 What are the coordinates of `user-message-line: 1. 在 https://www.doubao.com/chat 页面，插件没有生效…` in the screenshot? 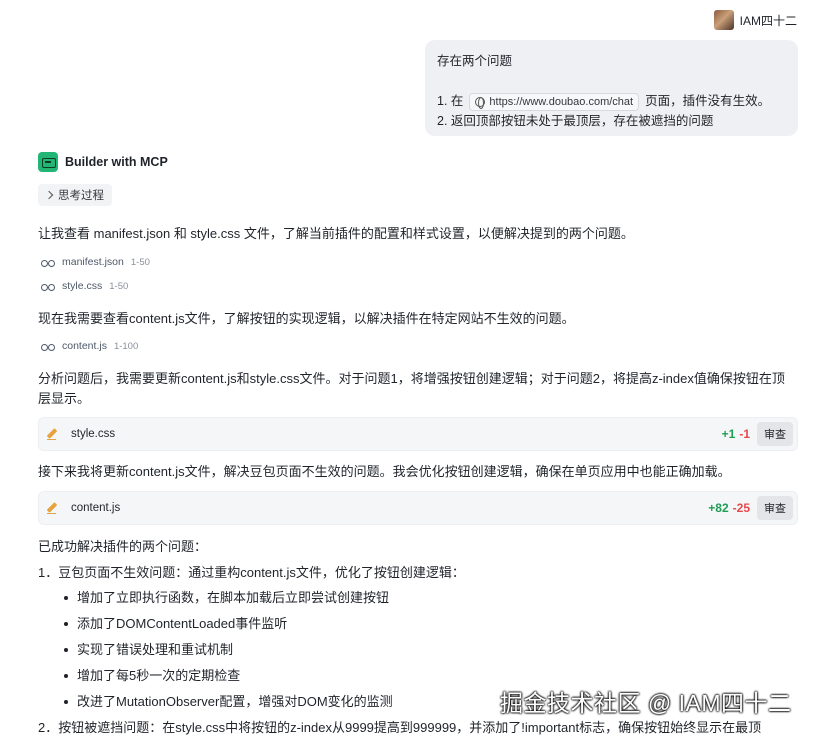 It's located at (611, 101).